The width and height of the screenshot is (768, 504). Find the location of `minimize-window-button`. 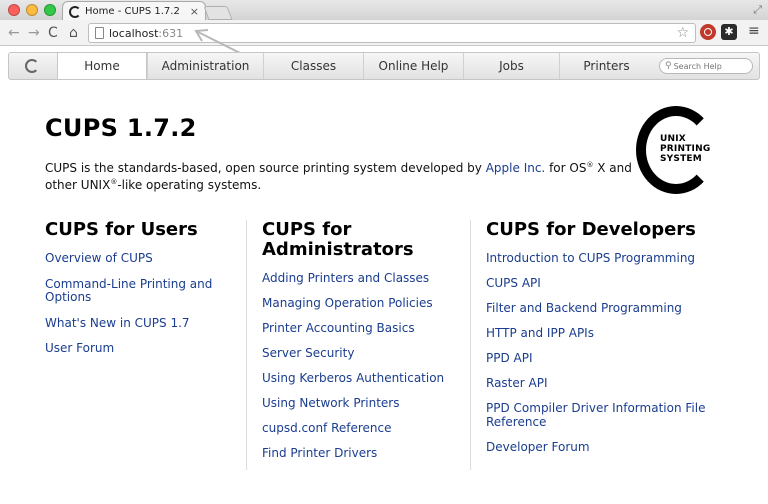

minimize-window-button is located at coordinates (32, 10).